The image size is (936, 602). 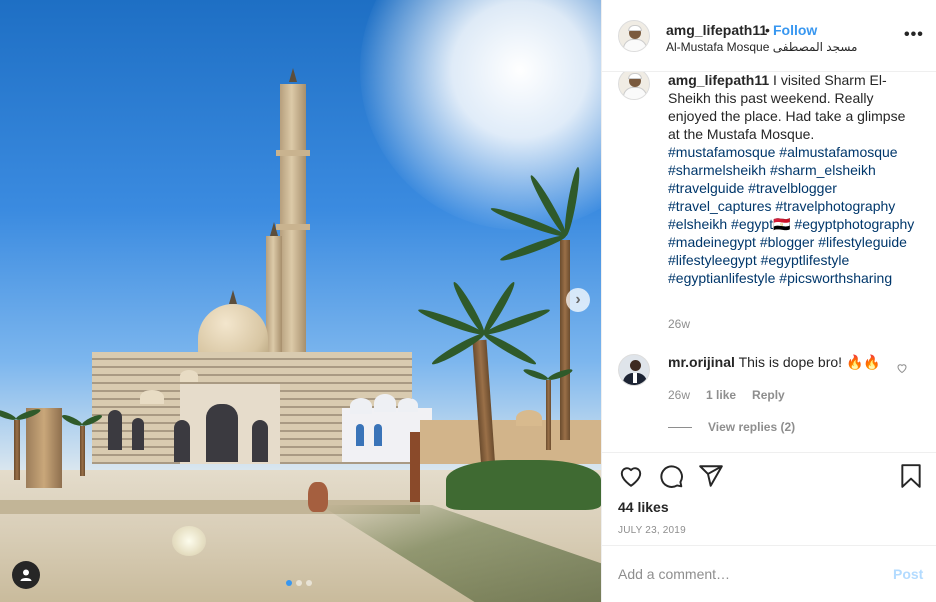 What do you see at coordinates (854, 224) in the screenshot?
I see `hashtag-link: #egyptphotography` at bounding box center [854, 224].